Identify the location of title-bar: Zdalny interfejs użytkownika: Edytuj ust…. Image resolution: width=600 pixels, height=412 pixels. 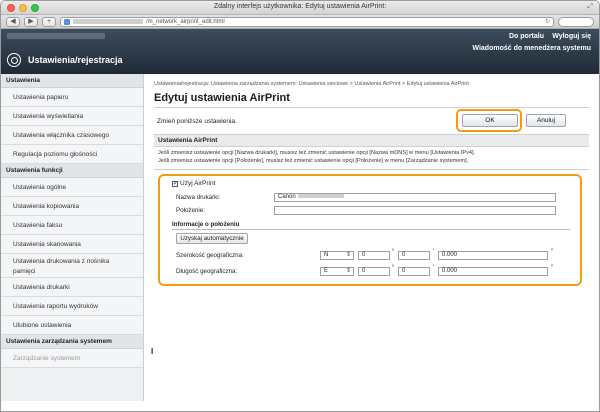
(300, 8).